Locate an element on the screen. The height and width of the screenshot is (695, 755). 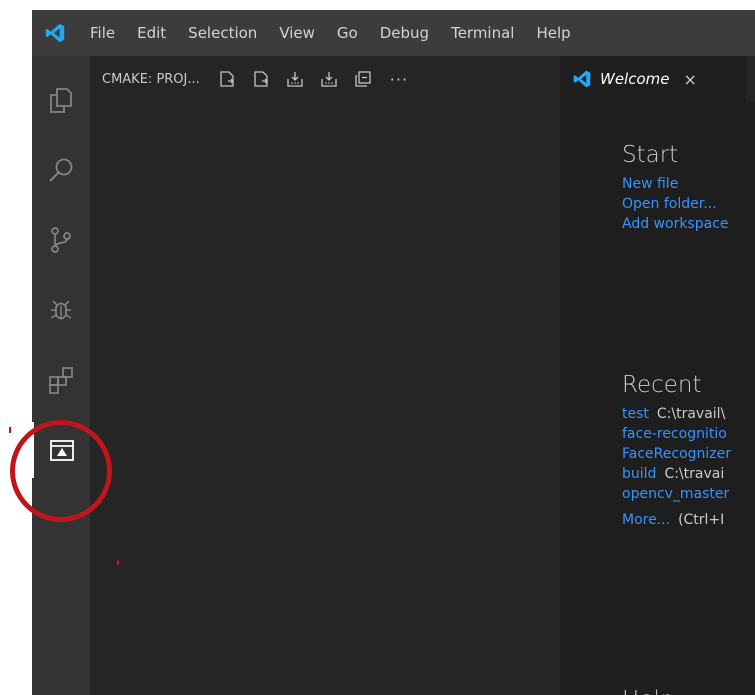
recent-item-link: test is located at coordinates (635, 414).